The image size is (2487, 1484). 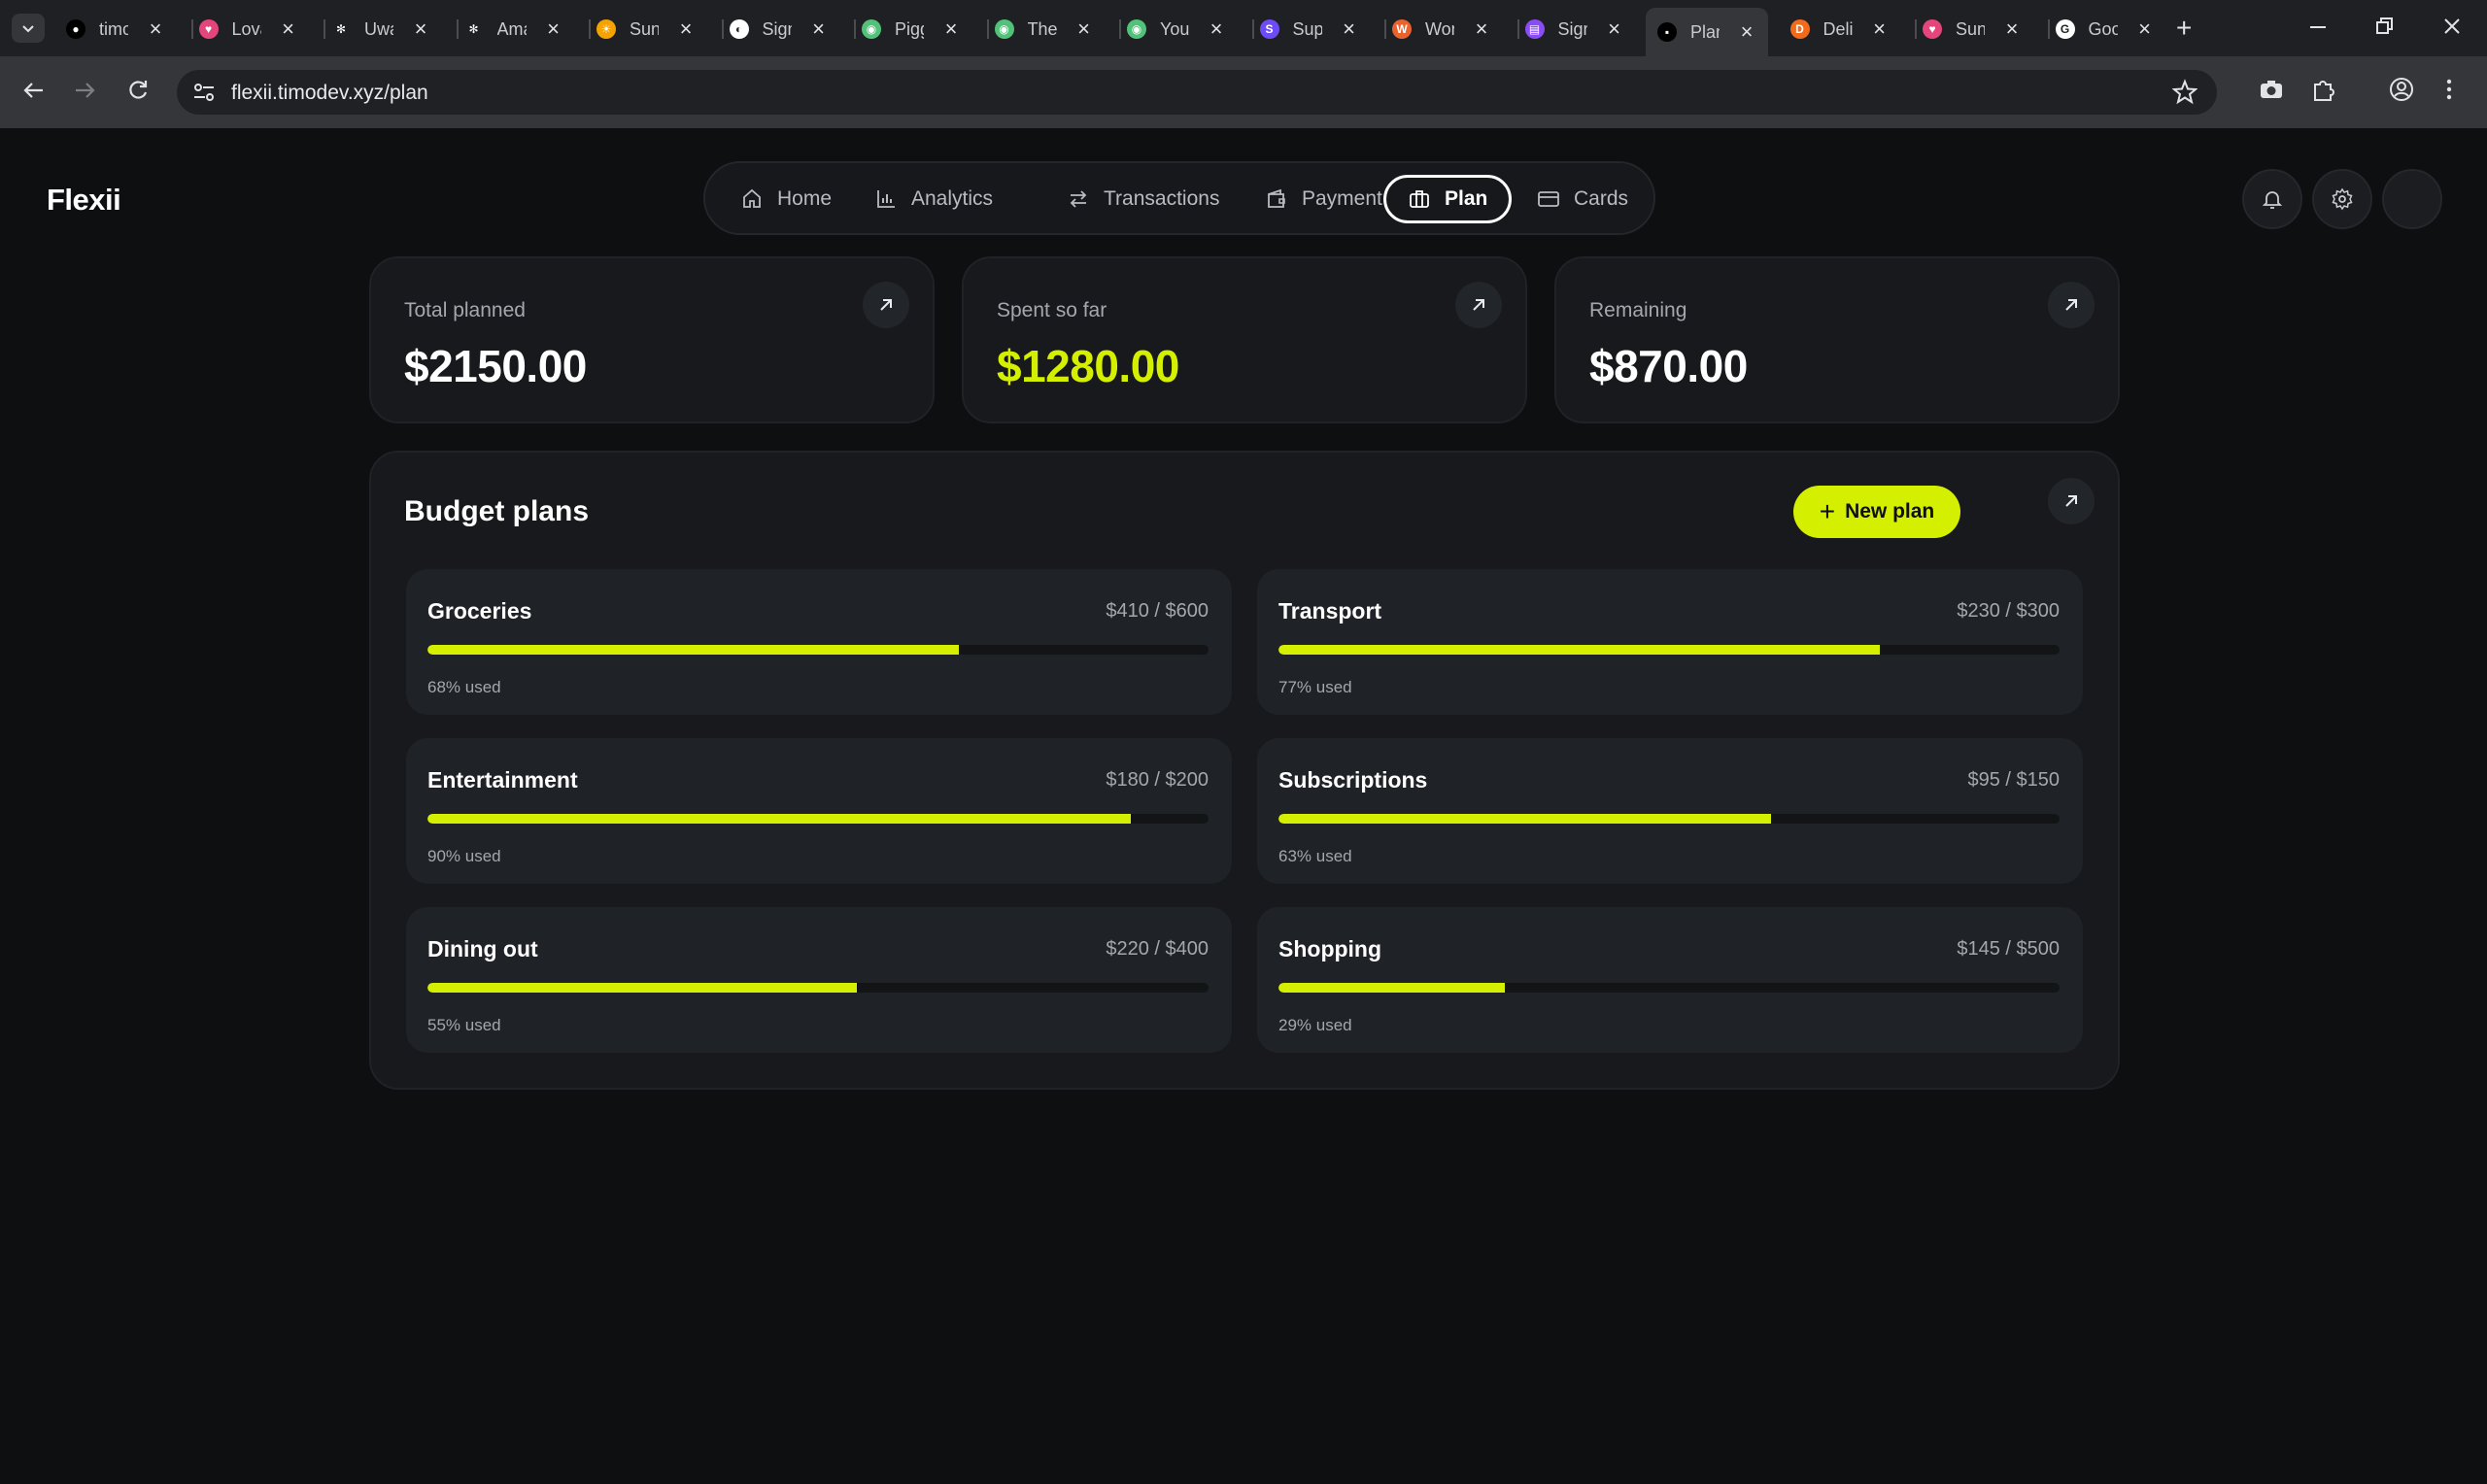 I want to click on plan-card-subscriptions: Subscriptions $95 / $150 63% used, so click(x=1670, y=811).